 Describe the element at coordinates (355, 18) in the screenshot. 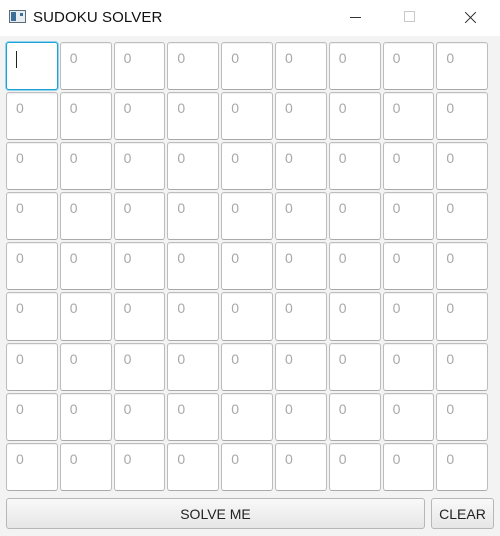

I see `minimize-button` at that location.